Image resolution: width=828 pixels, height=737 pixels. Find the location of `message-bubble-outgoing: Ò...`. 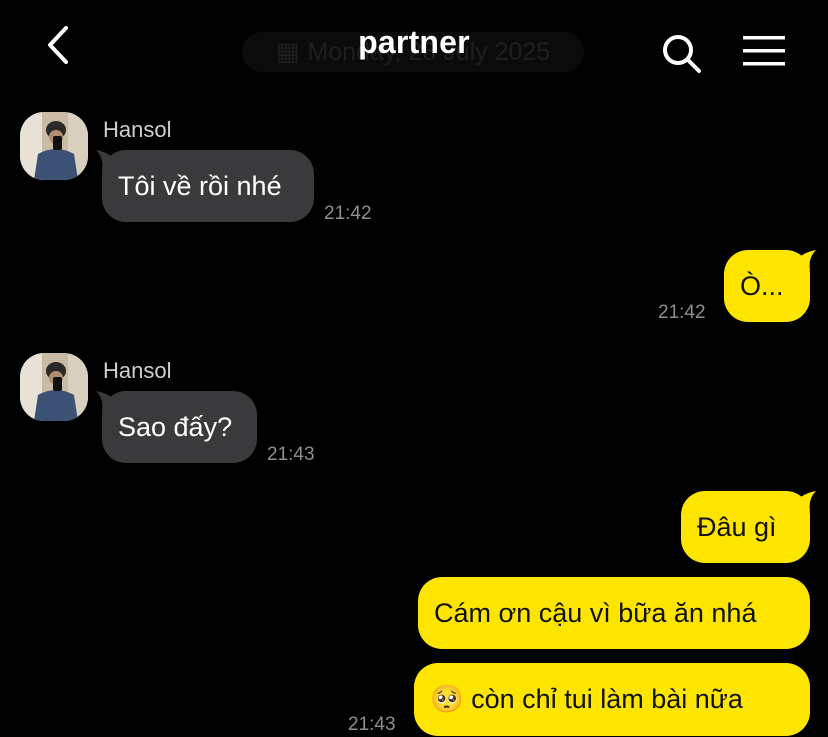

message-bubble-outgoing: Ò... is located at coordinates (767, 286).